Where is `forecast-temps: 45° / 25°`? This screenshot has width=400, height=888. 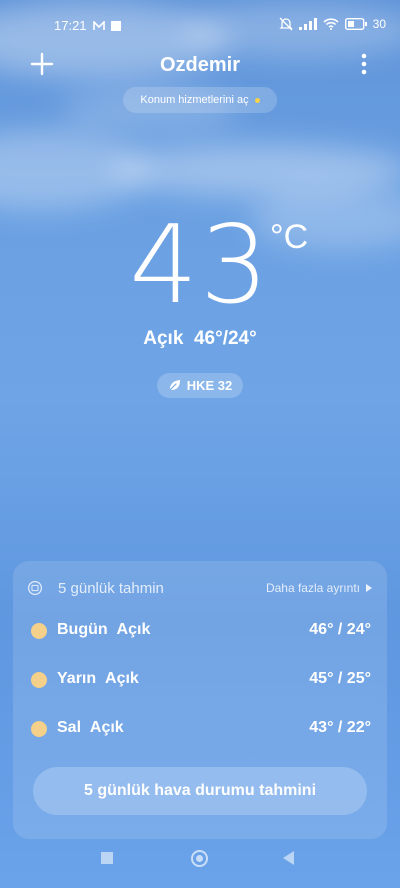 forecast-temps: 45° / 25° is located at coordinates (340, 678).